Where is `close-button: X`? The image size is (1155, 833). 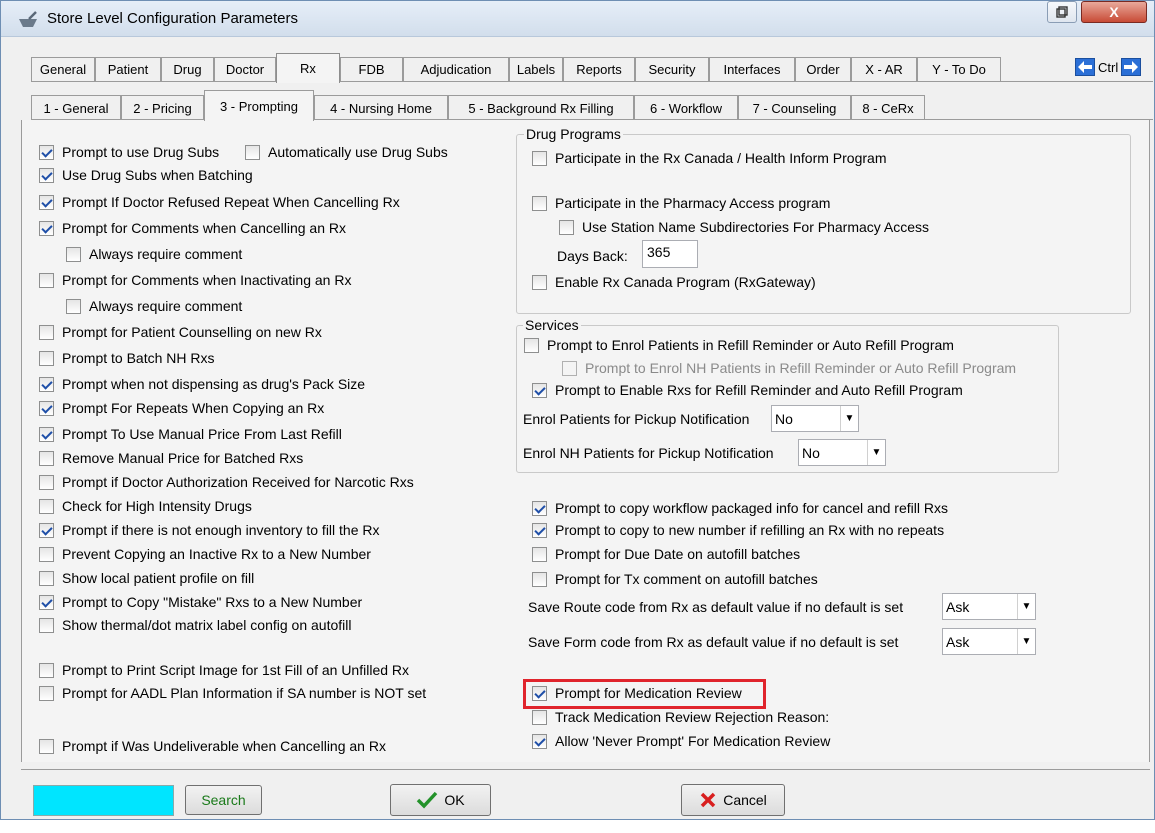
close-button: X is located at coordinates (1114, 12).